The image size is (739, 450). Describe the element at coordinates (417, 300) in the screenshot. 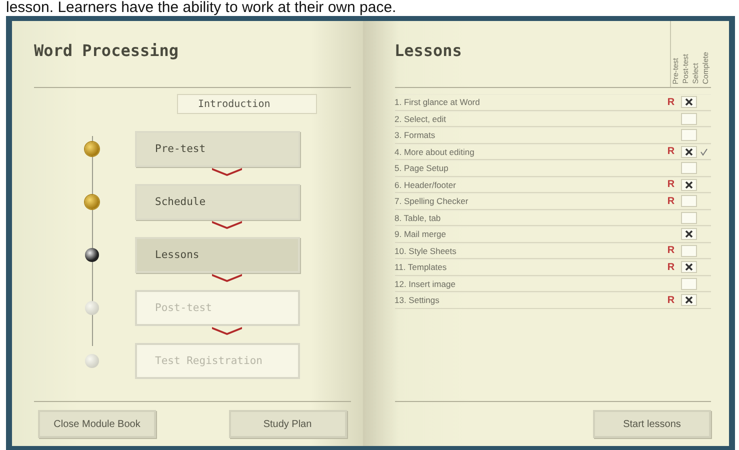

I see `lesson-name: 13. Settings` at that location.